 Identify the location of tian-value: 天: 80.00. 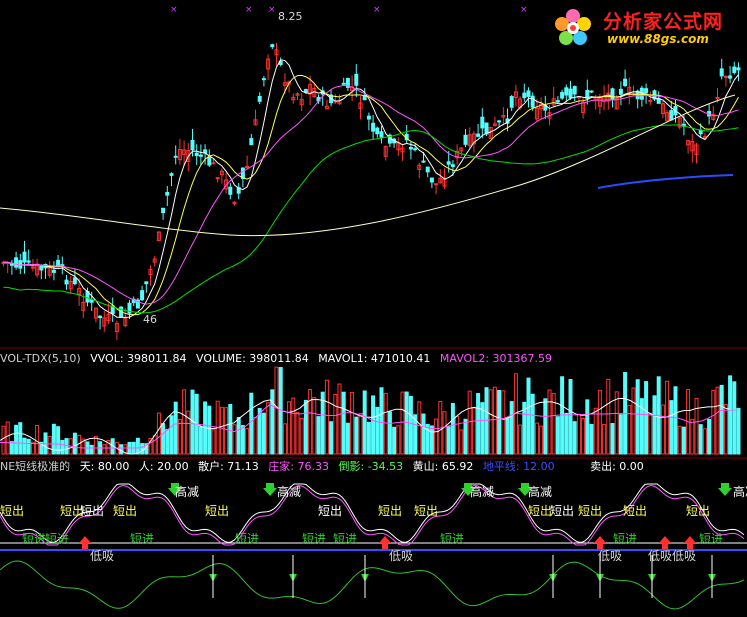
(104, 466).